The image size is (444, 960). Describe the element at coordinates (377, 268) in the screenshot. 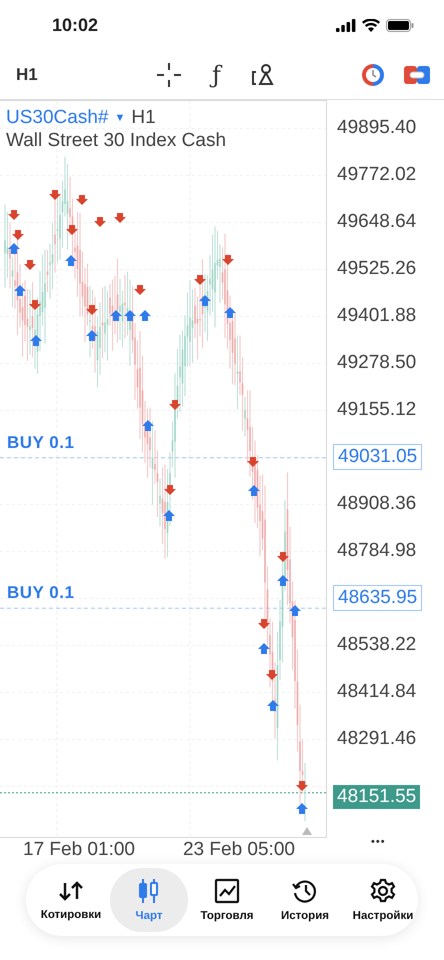

I see `price-label: 49525.26` at that location.